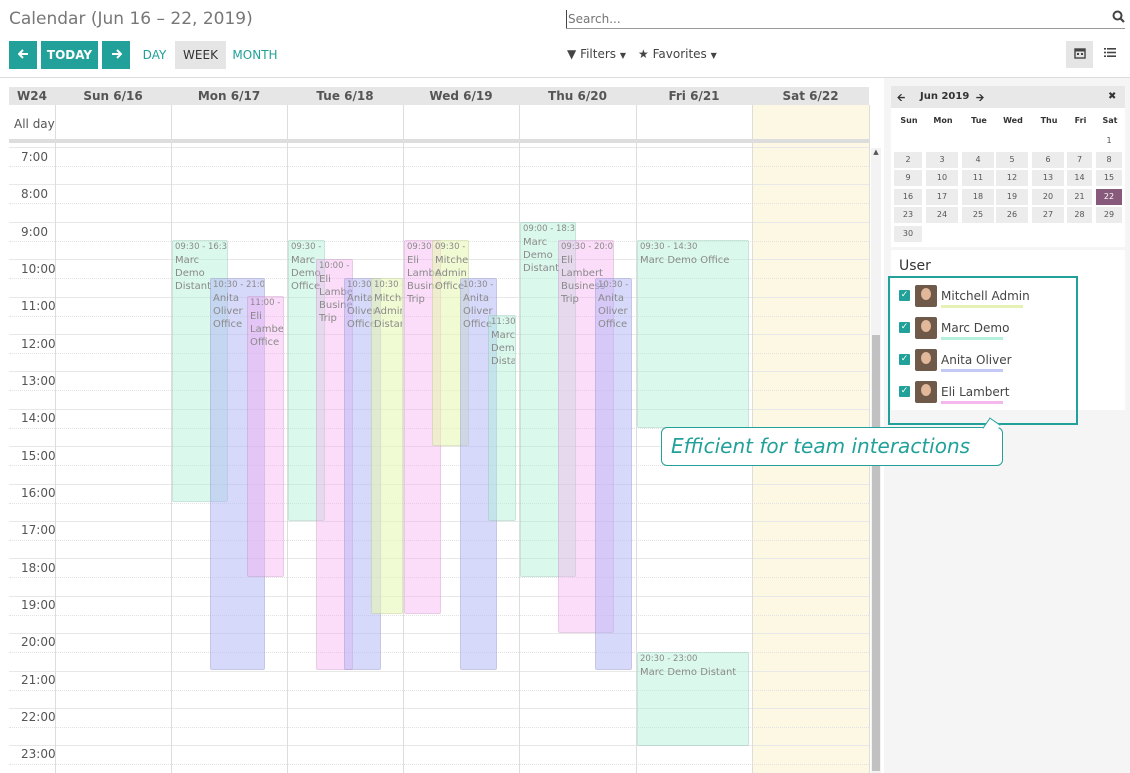  What do you see at coordinates (1013, 120) in the screenshot?
I see `mini-weekday-label: Wed` at bounding box center [1013, 120].